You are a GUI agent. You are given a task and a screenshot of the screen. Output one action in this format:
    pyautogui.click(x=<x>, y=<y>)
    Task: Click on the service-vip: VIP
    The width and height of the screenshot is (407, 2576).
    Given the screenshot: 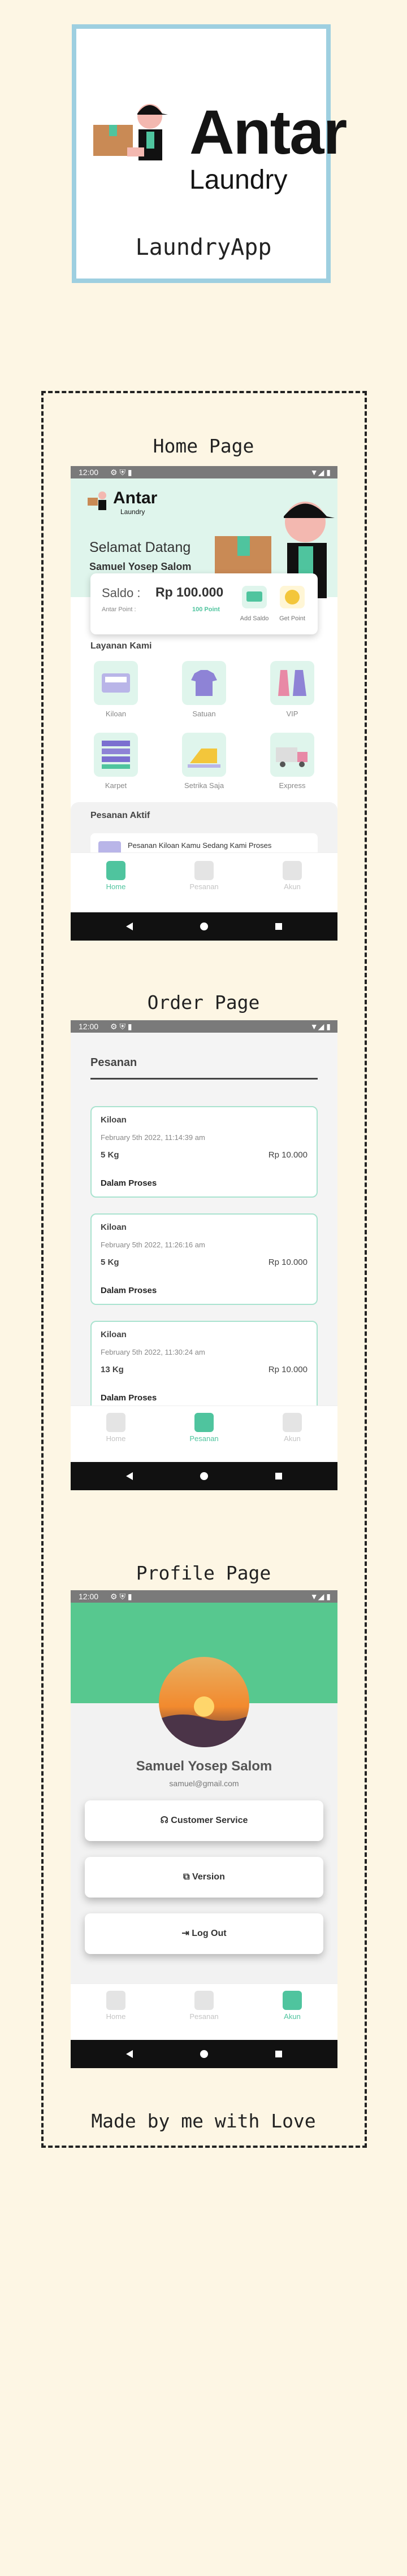 What is the action you would take?
    pyautogui.click(x=292, y=689)
    